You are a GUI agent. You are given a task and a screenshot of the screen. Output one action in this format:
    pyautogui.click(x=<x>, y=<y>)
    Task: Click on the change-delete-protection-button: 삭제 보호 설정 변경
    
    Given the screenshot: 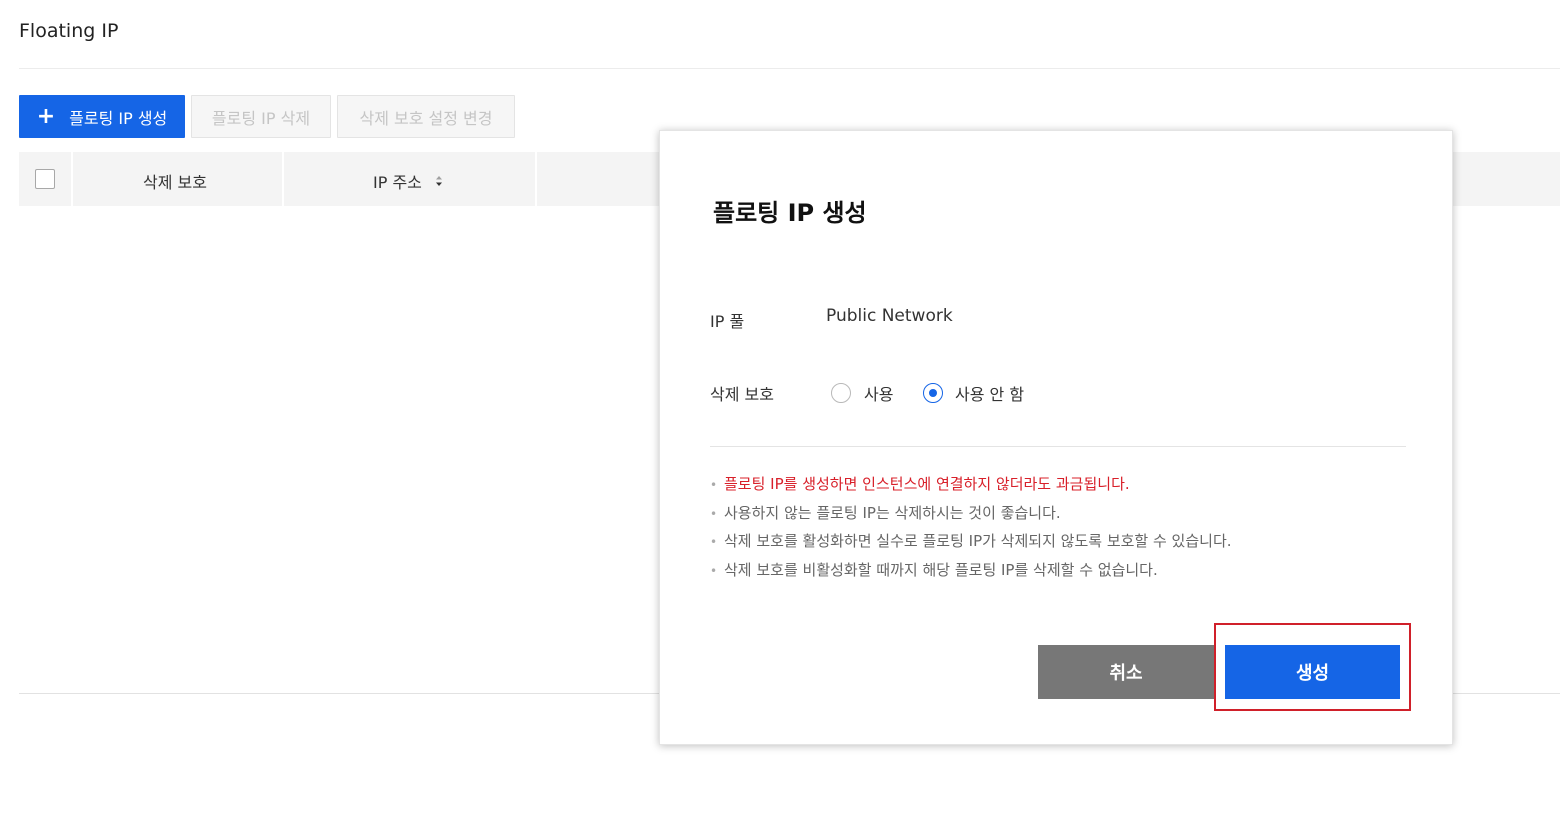 What is the action you would take?
    pyautogui.click(x=426, y=116)
    